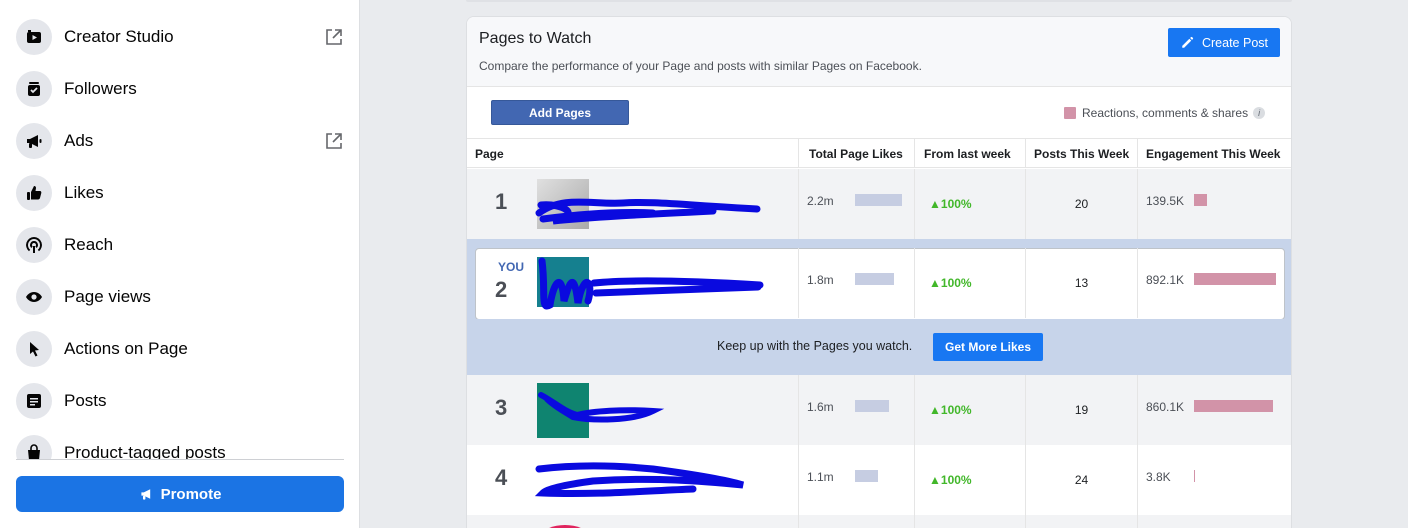  I want to click on engagement-value: 892.1K, so click(1165, 280).